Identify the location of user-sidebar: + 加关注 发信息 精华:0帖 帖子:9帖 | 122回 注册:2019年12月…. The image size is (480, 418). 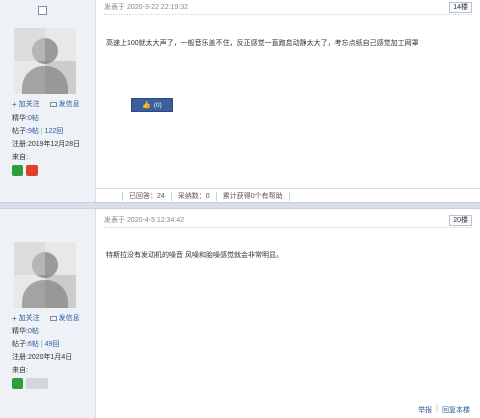
(48, 101).